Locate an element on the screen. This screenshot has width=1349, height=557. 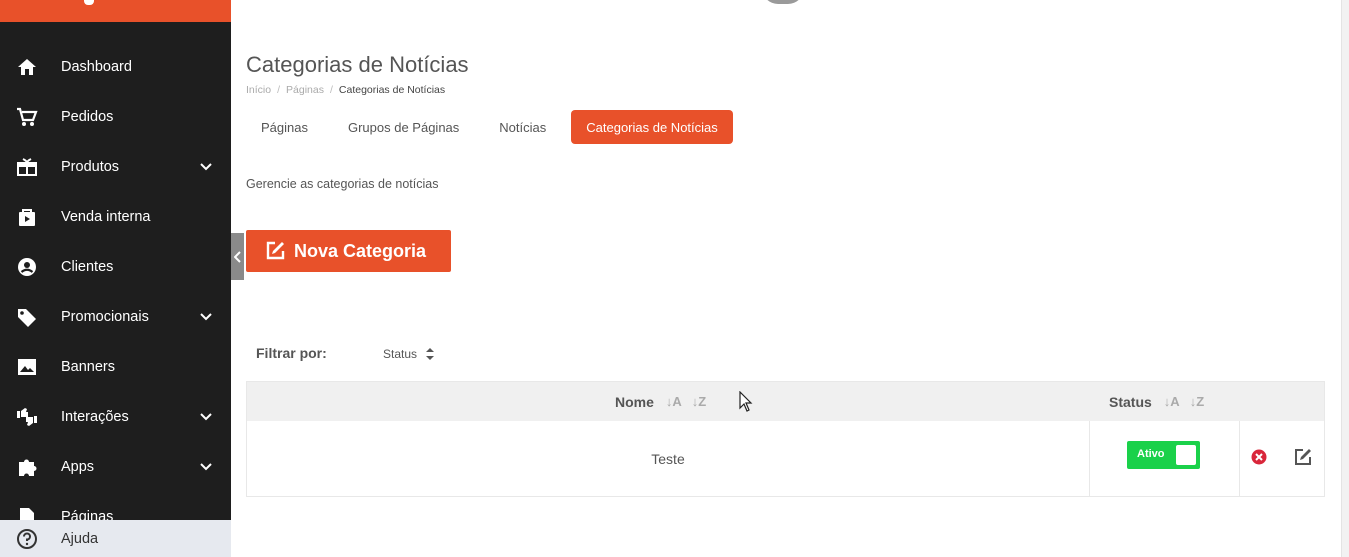
tag-icon is located at coordinates (27, 318).